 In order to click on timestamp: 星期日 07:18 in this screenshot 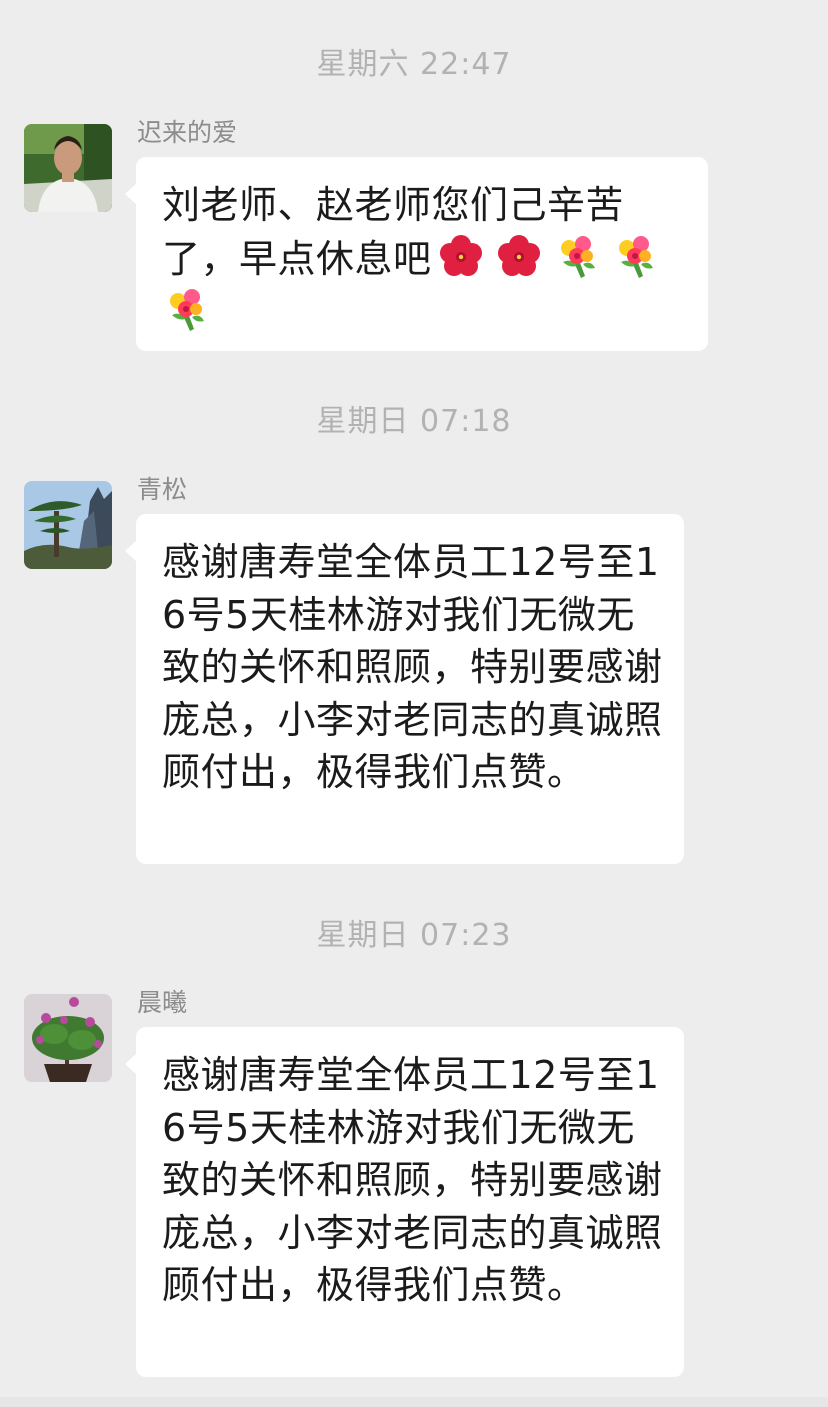, I will do `click(414, 421)`.